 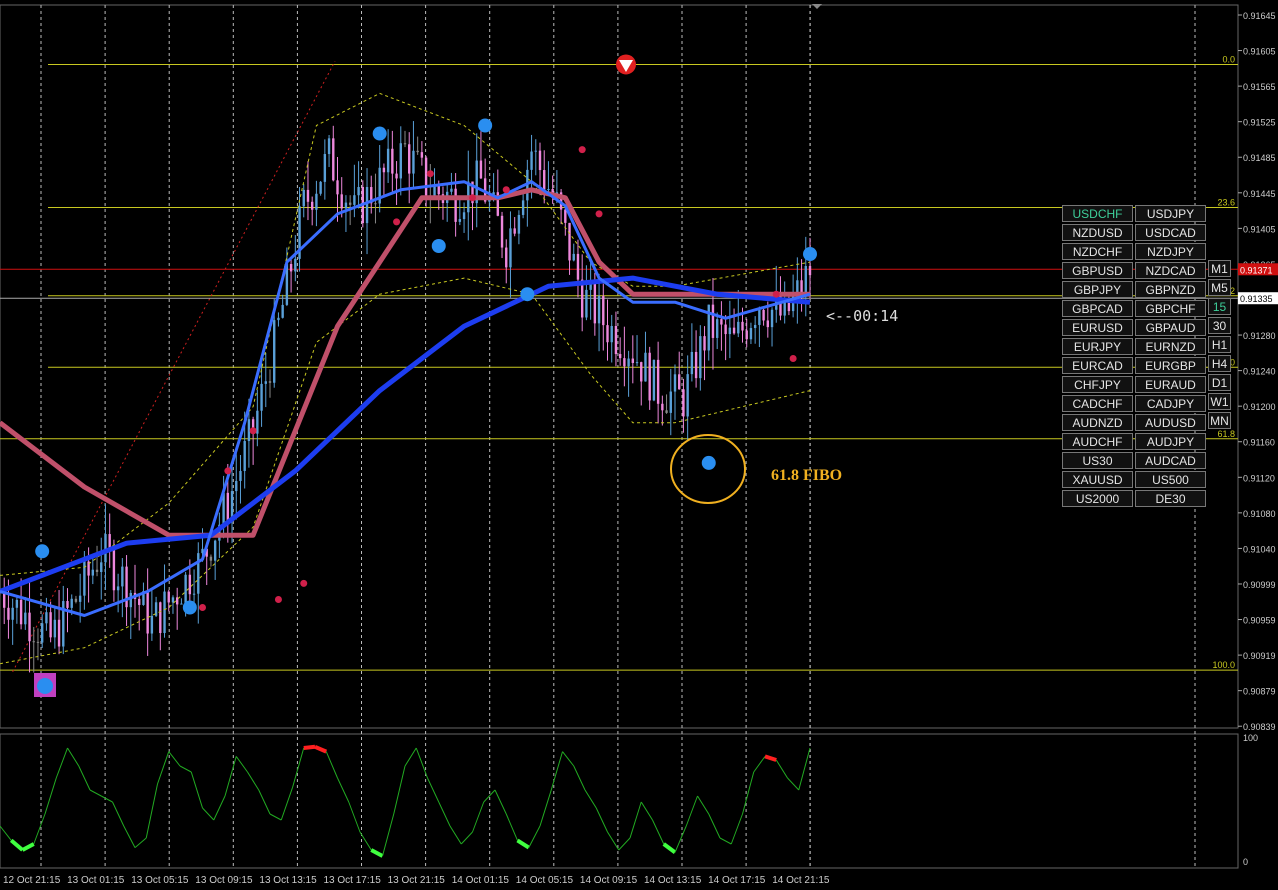 What do you see at coordinates (1097, 365) in the screenshot?
I see `symbol-button-eurcad: EURCAD` at bounding box center [1097, 365].